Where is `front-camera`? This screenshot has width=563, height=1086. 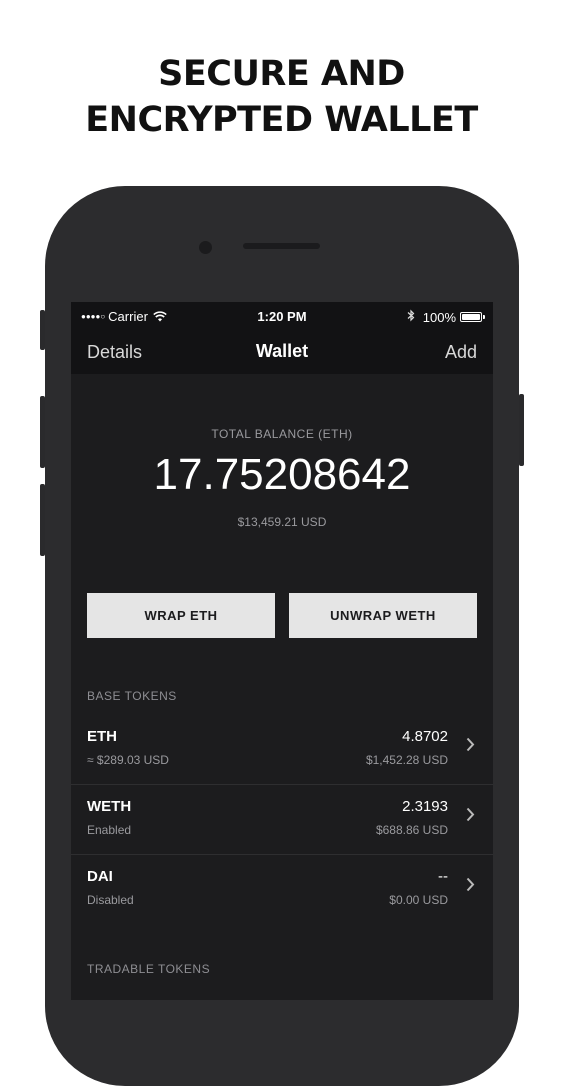 front-camera is located at coordinates (205, 247).